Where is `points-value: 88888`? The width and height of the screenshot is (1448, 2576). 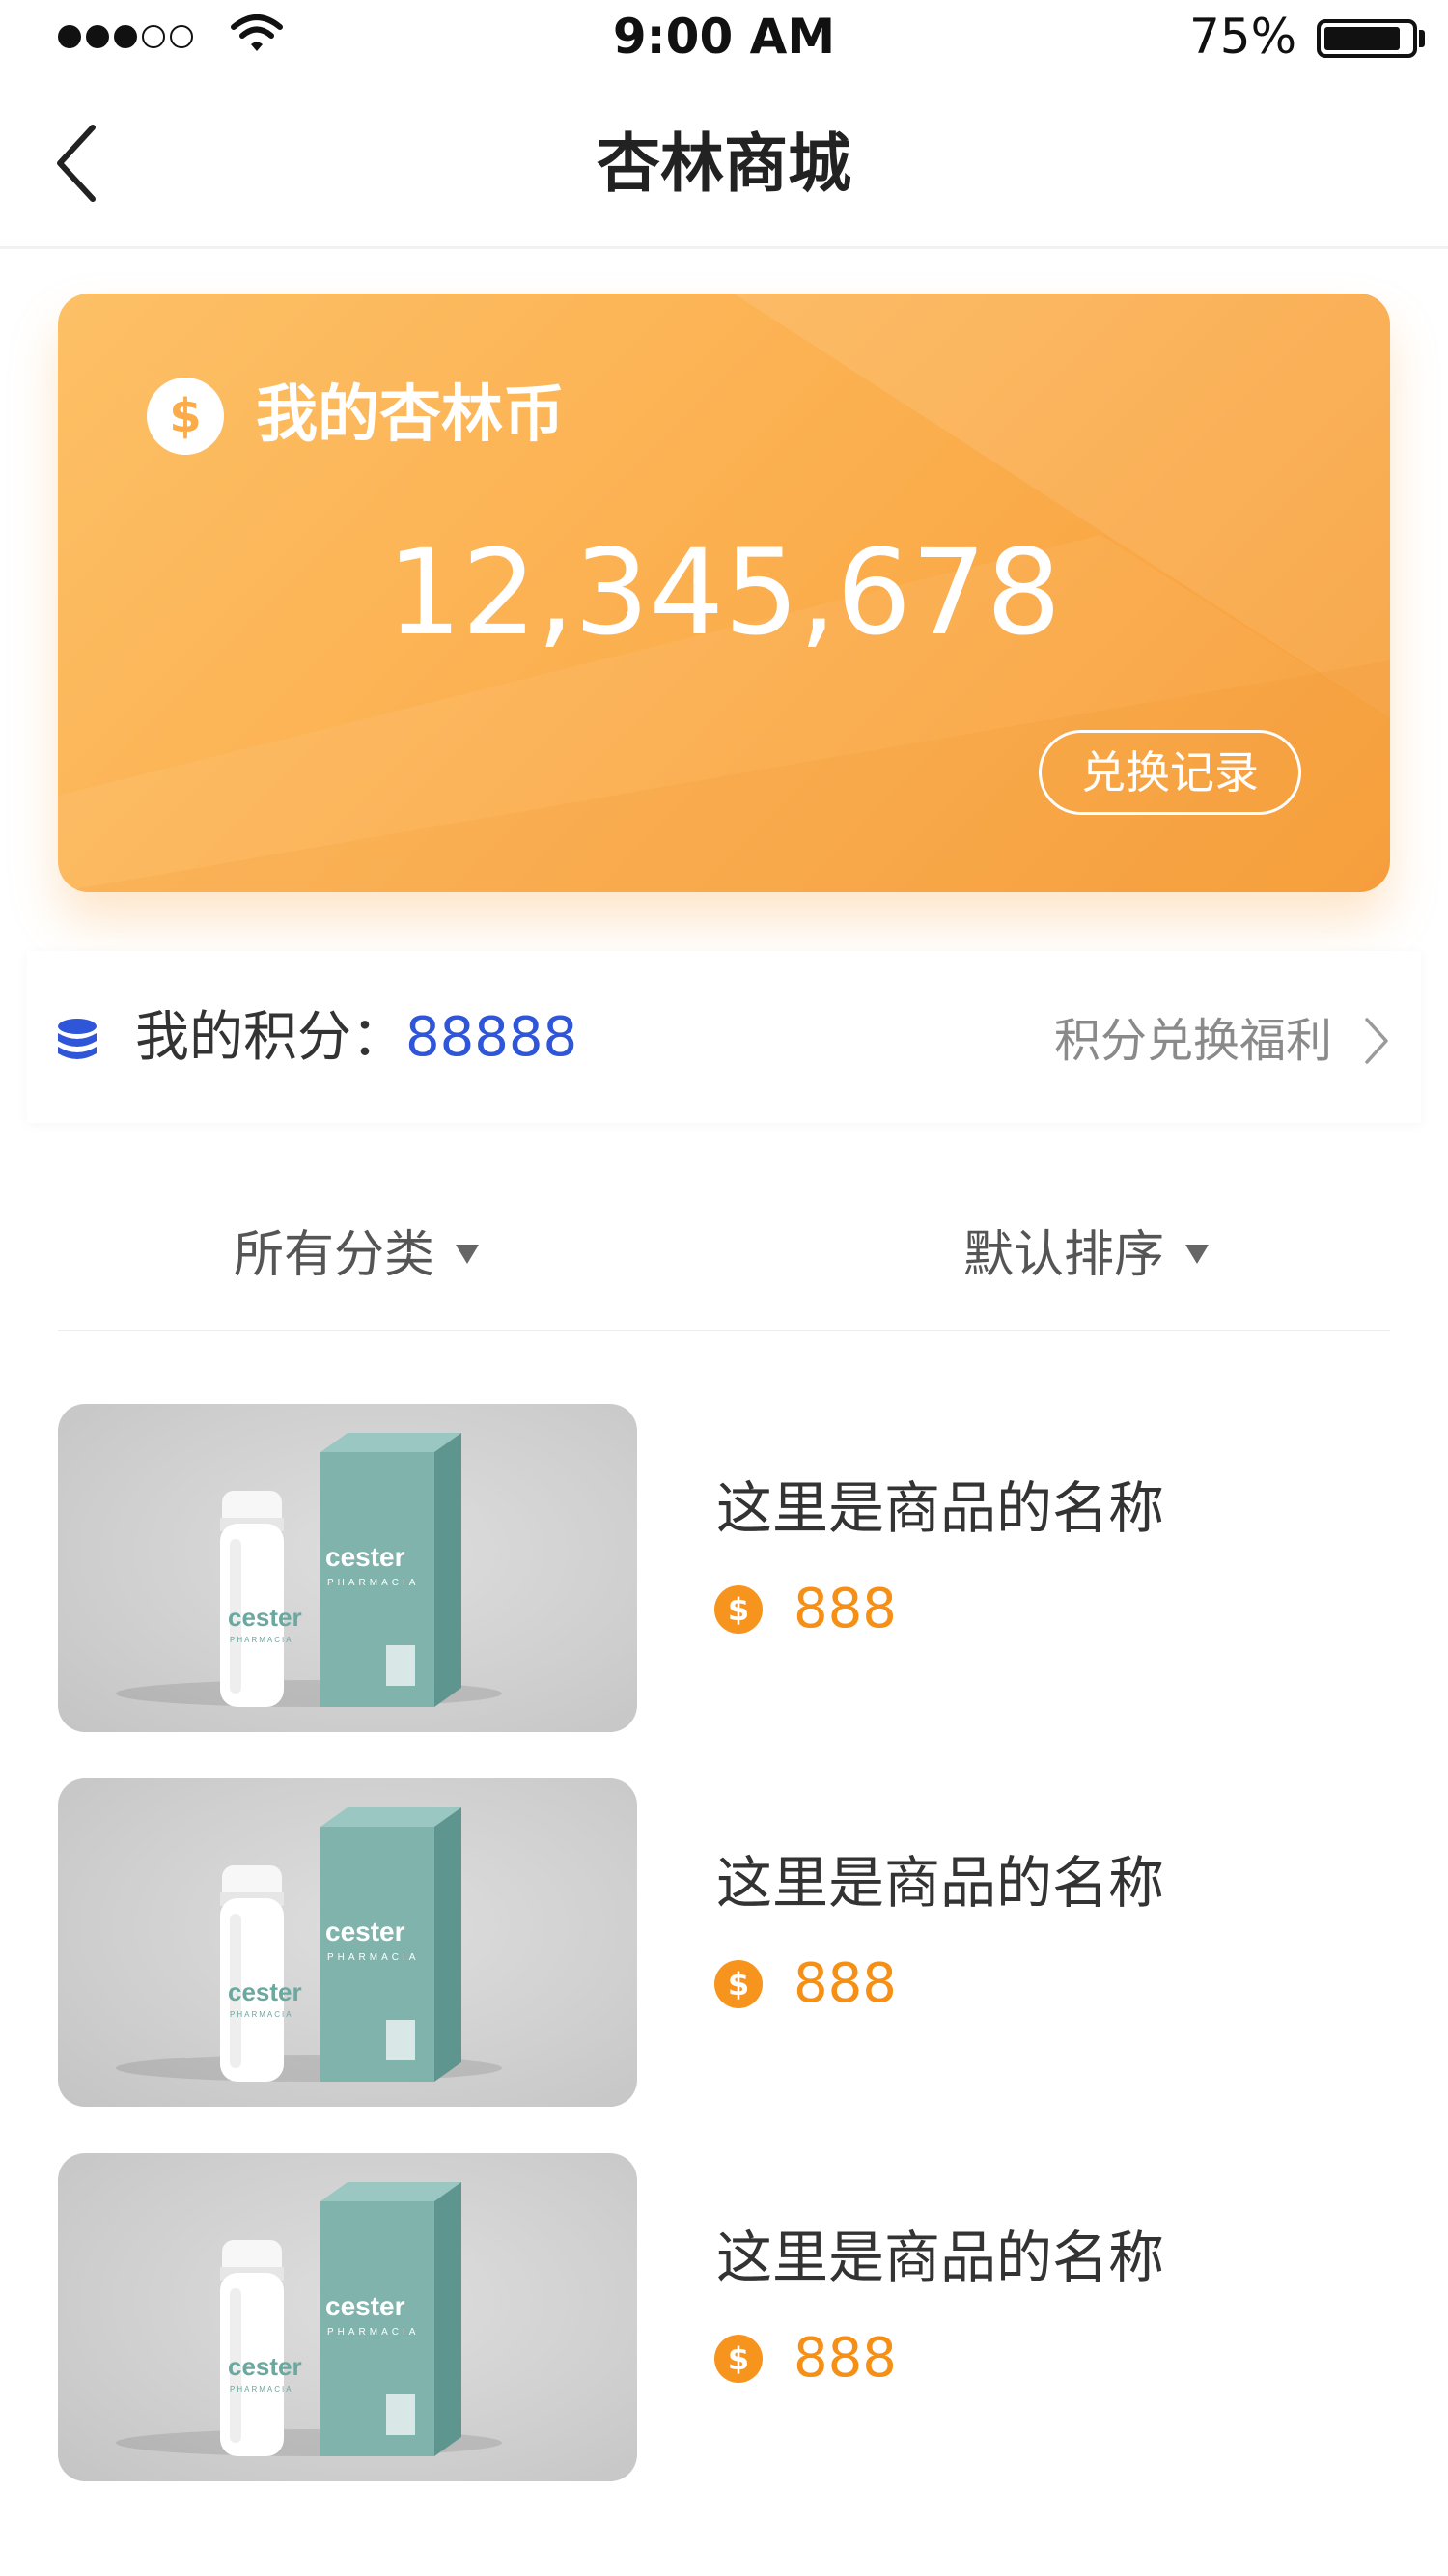 points-value: 88888 is located at coordinates (492, 1038).